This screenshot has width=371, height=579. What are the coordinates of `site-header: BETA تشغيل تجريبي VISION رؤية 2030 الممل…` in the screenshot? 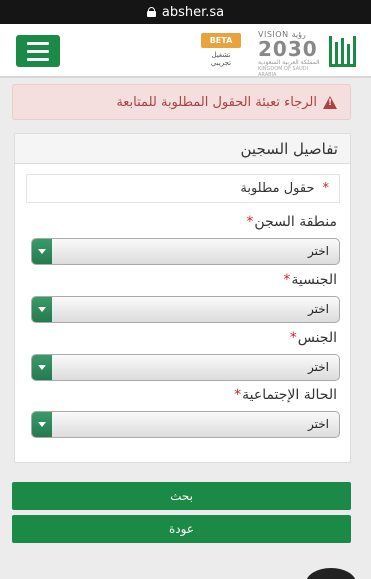 It's located at (185, 51).